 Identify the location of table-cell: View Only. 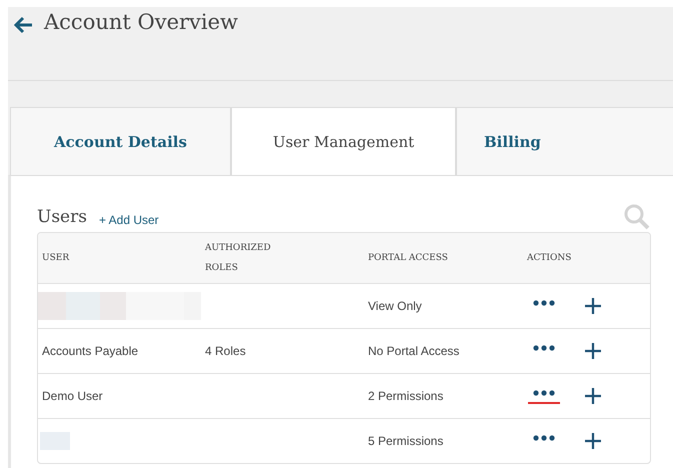
(395, 306).